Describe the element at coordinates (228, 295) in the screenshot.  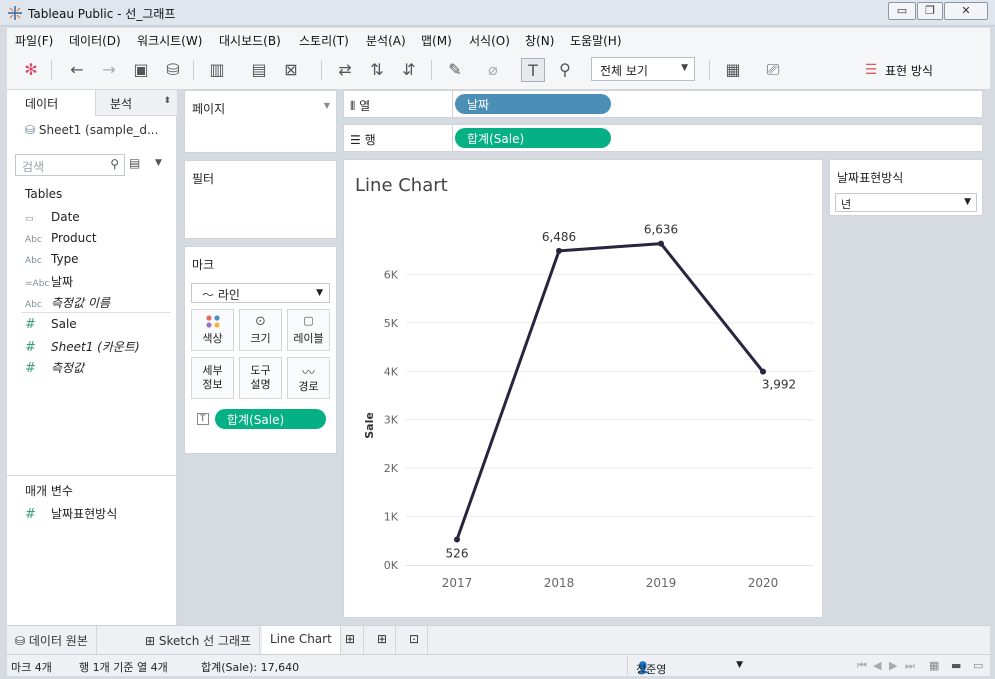
I see `mark-type-value: 라인` at that location.